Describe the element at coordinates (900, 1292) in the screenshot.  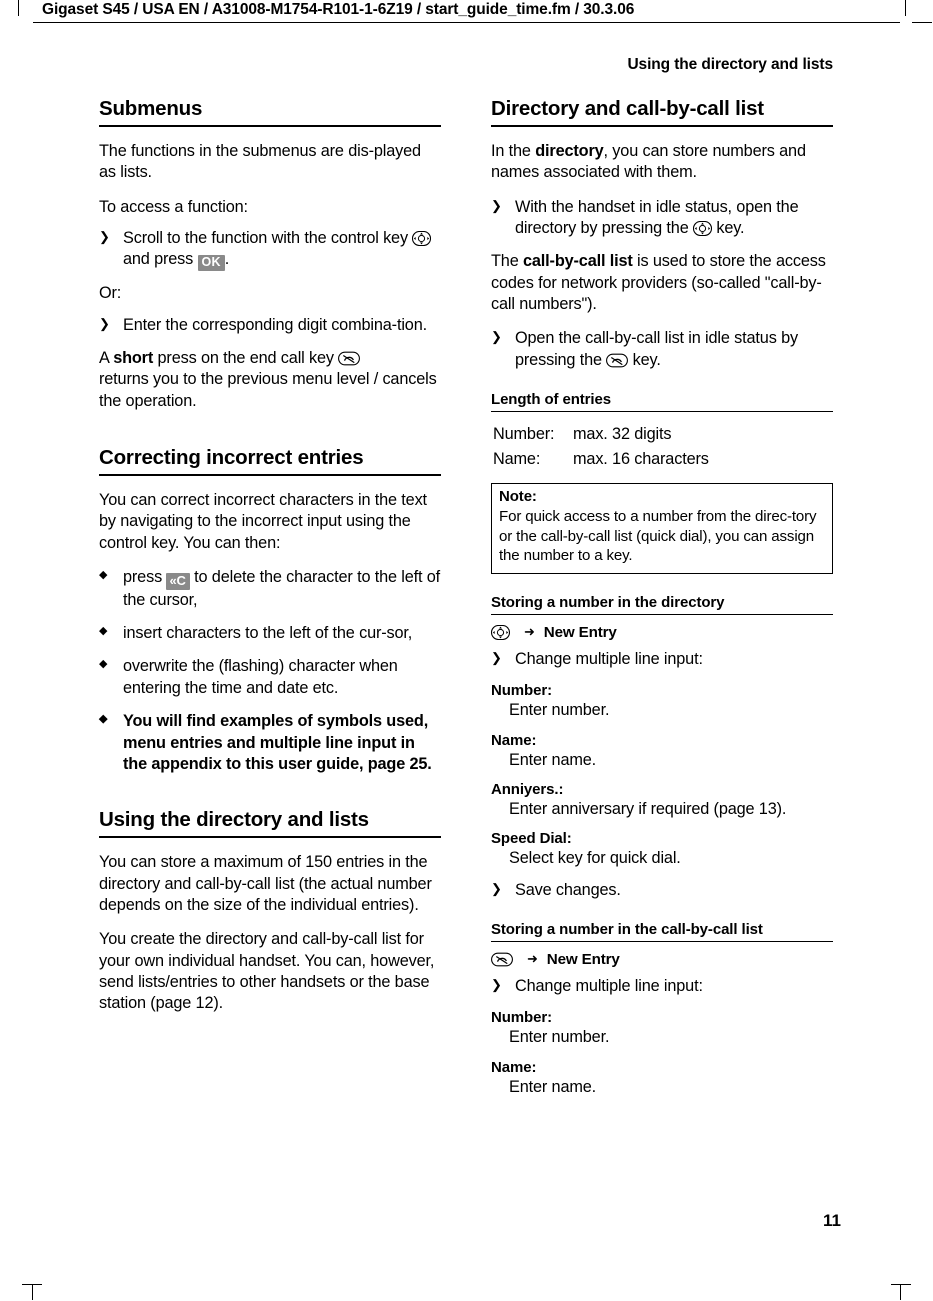
I see `crop-mark-bottom-right-v` at that location.